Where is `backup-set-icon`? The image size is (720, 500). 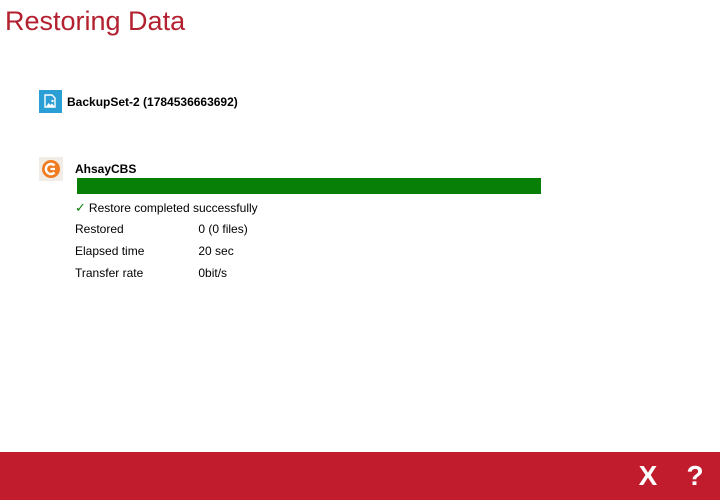
backup-set-icon is located at coordinates (50, 101).